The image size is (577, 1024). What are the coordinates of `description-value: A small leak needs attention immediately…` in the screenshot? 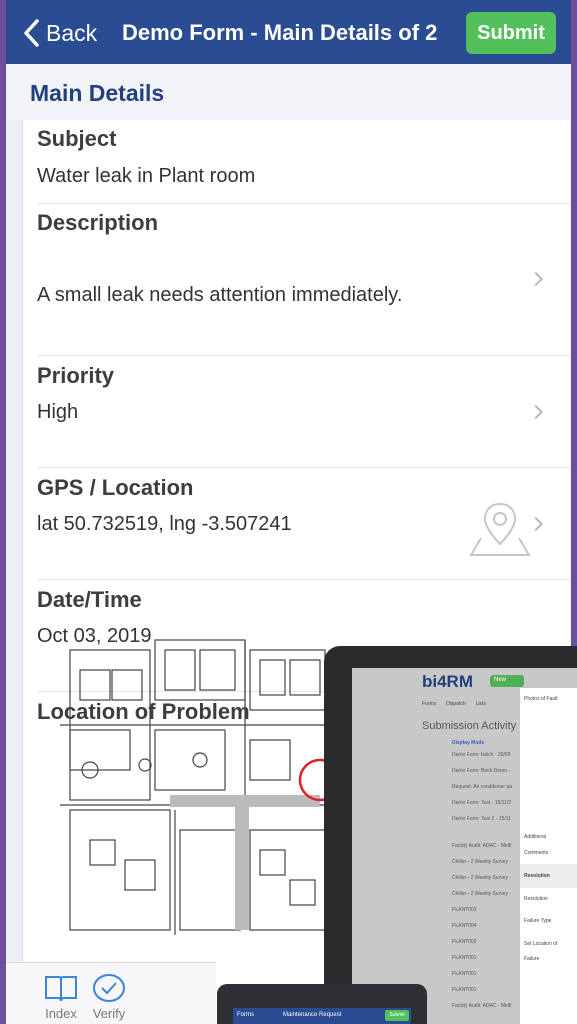 It's located at (220, 295).